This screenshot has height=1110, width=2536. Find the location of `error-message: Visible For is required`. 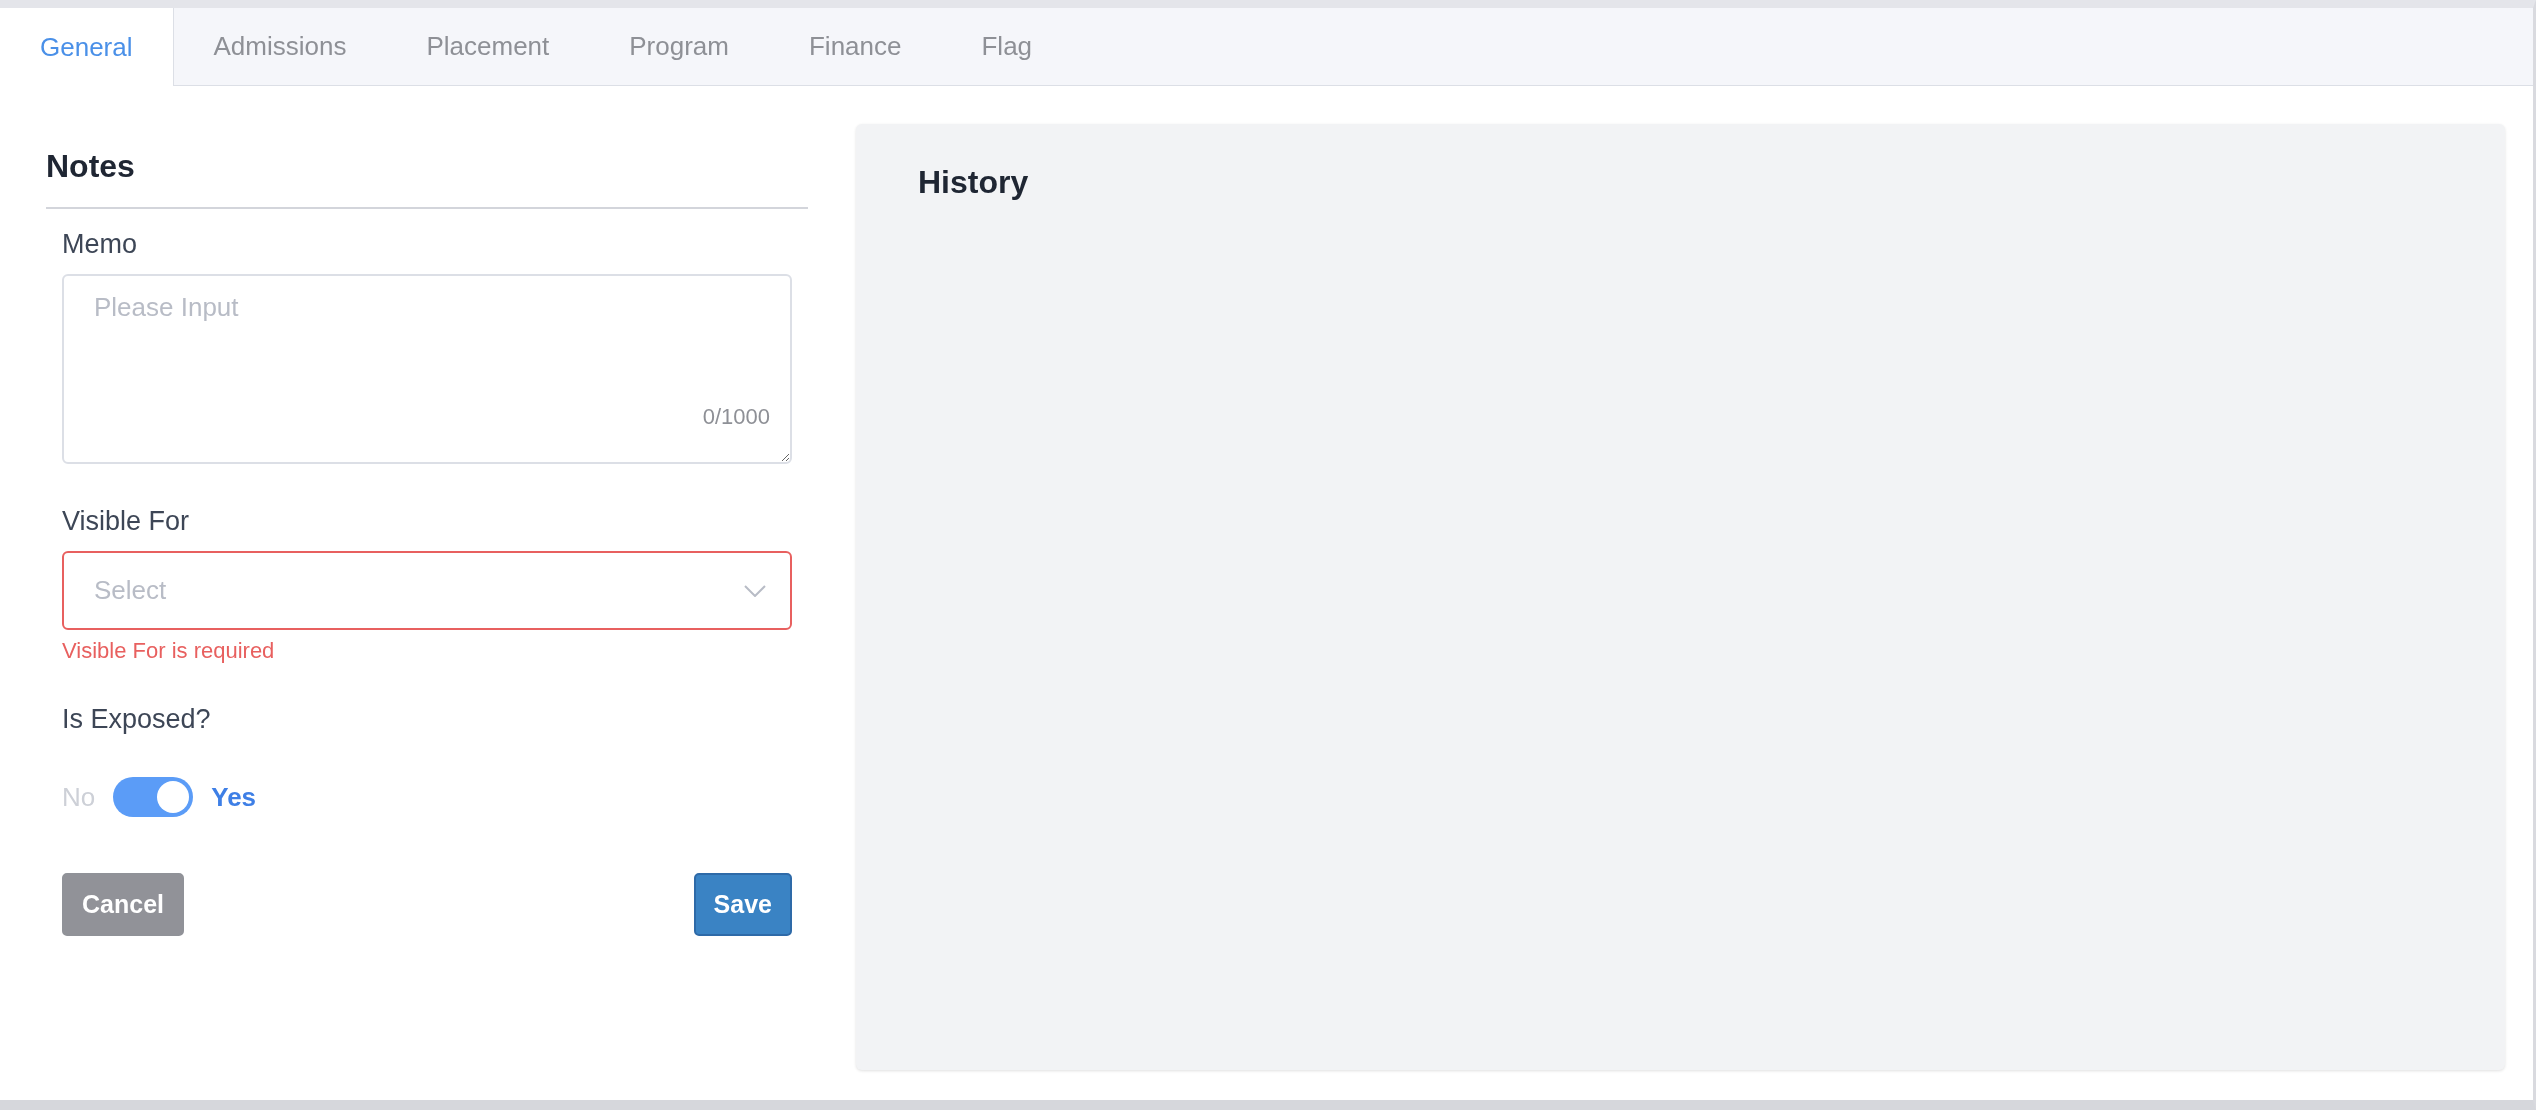

error-message: Visible For is required is located at coordinates (169, 651).